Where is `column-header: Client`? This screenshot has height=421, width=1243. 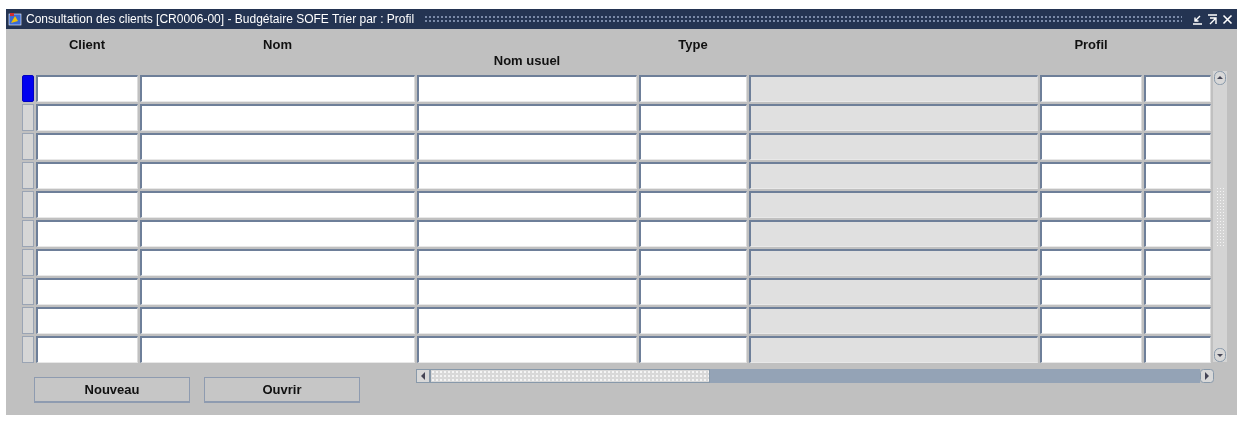 column-header: Client is located at coordinates (87, 44).